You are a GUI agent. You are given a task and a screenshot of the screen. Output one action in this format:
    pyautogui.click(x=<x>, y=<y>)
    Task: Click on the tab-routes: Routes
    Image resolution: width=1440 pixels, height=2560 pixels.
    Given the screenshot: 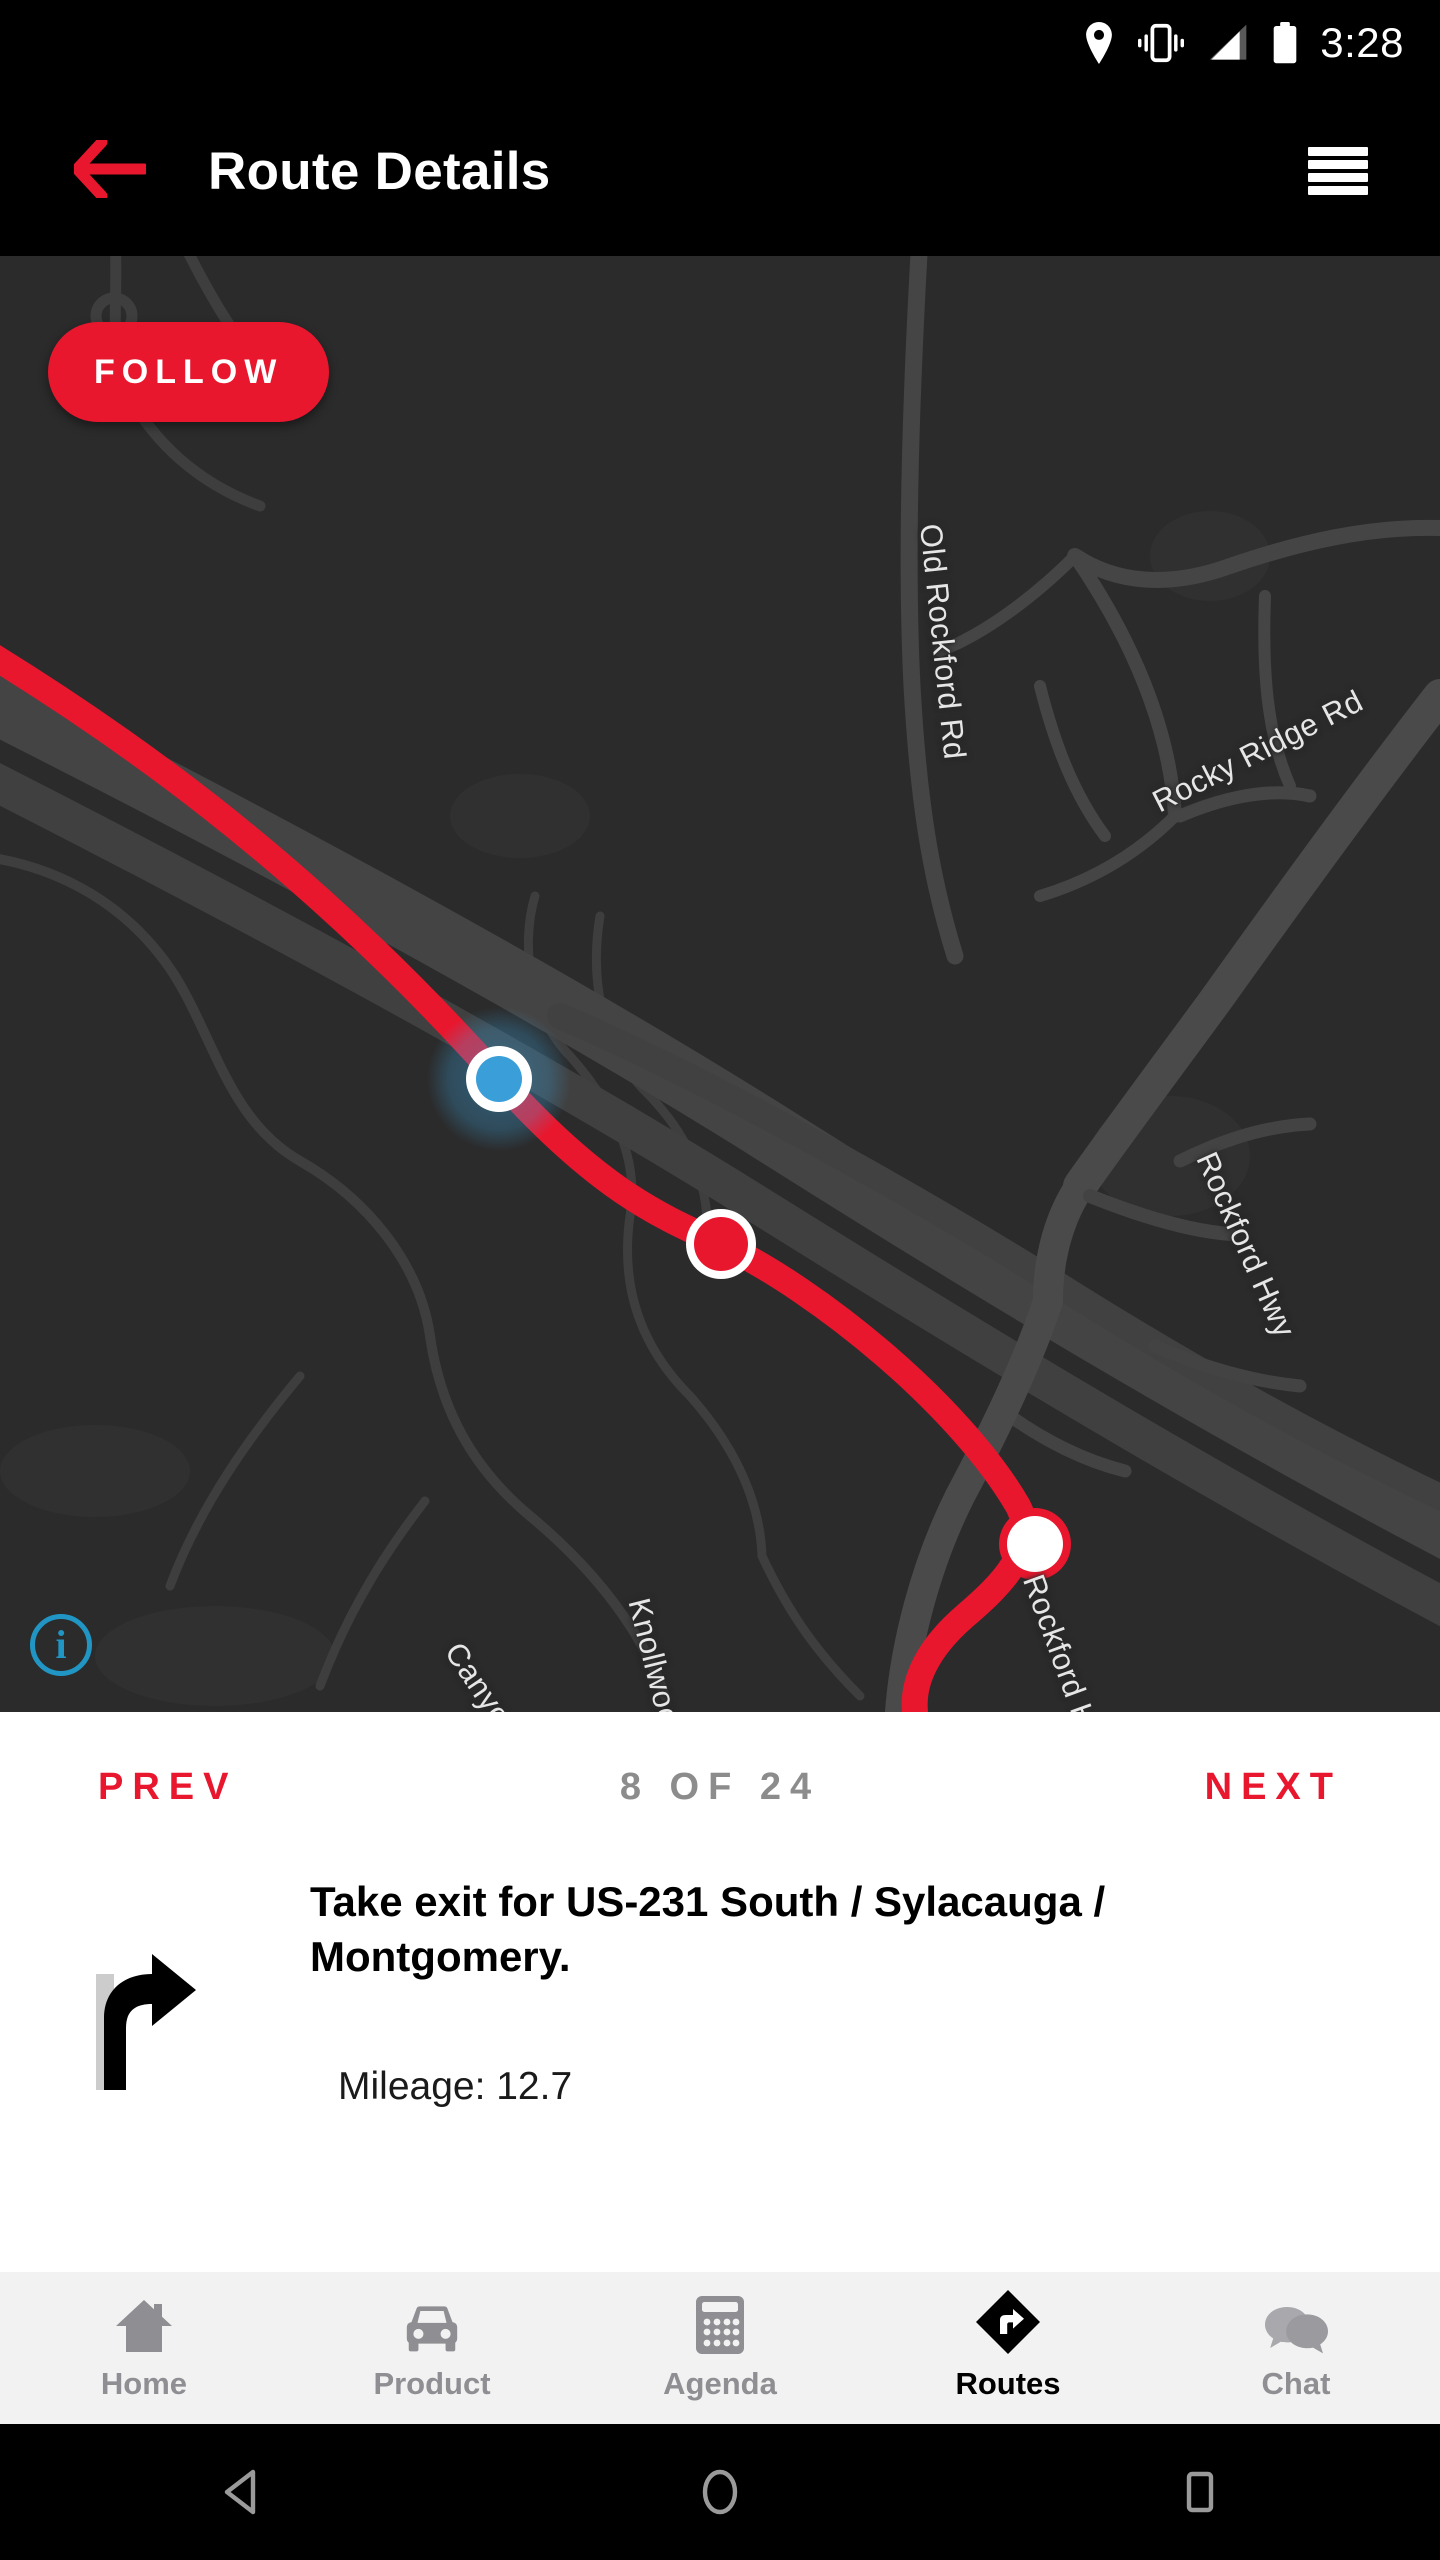 What is the action you would take?
    pyautogui.click(x=1008, y=2346)
    